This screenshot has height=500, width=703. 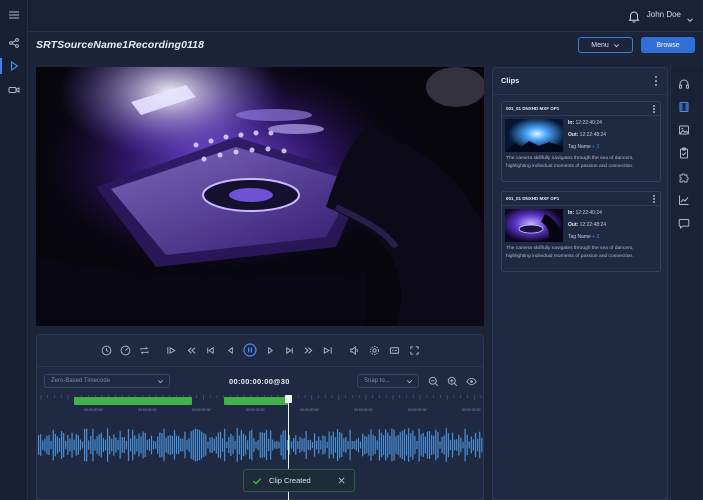 What do you see at coordinates (191, 350) in the screenshot?
I see `rewind-icon` at bounding box center [191, 350].